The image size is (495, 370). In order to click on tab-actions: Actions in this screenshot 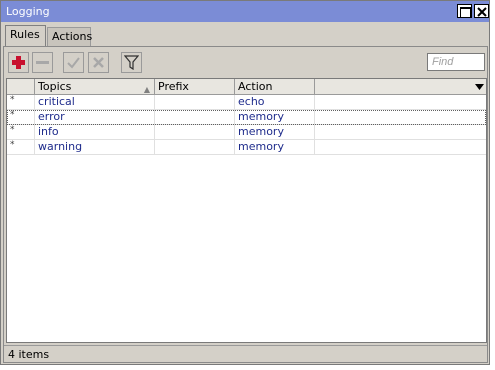, I will do `click(69, 37)`.